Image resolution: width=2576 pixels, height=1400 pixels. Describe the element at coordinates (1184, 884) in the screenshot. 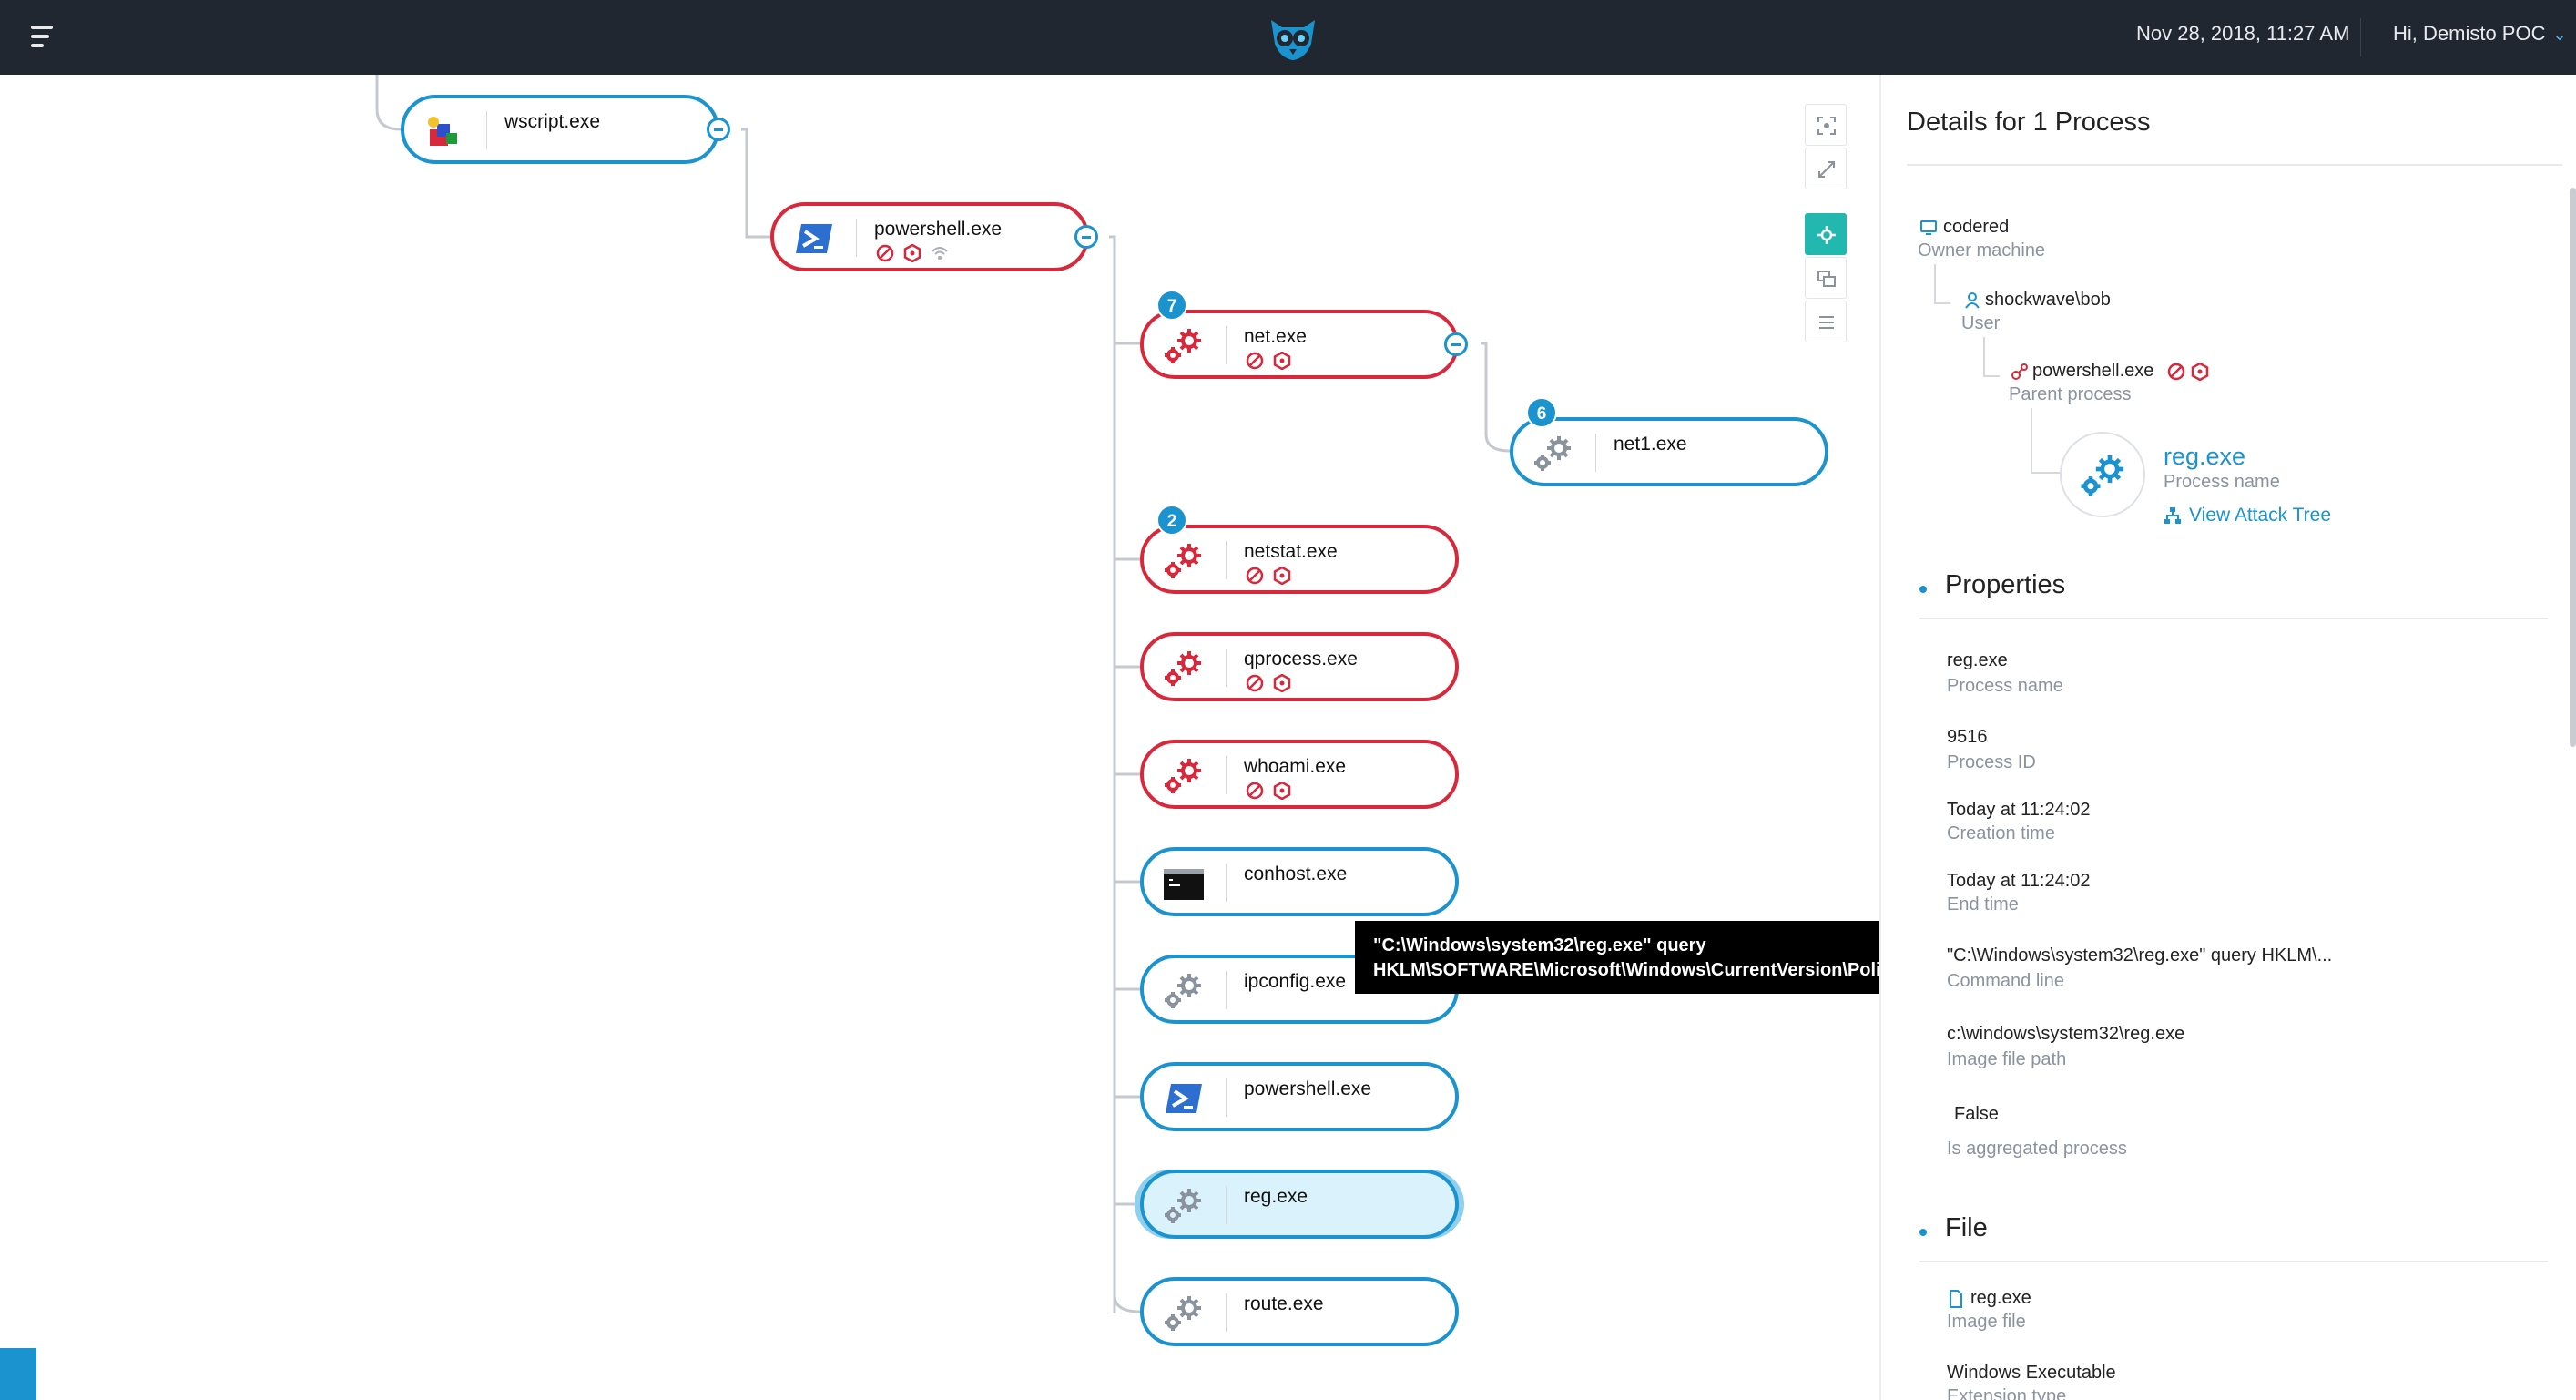

I see `console-icon` at that location.